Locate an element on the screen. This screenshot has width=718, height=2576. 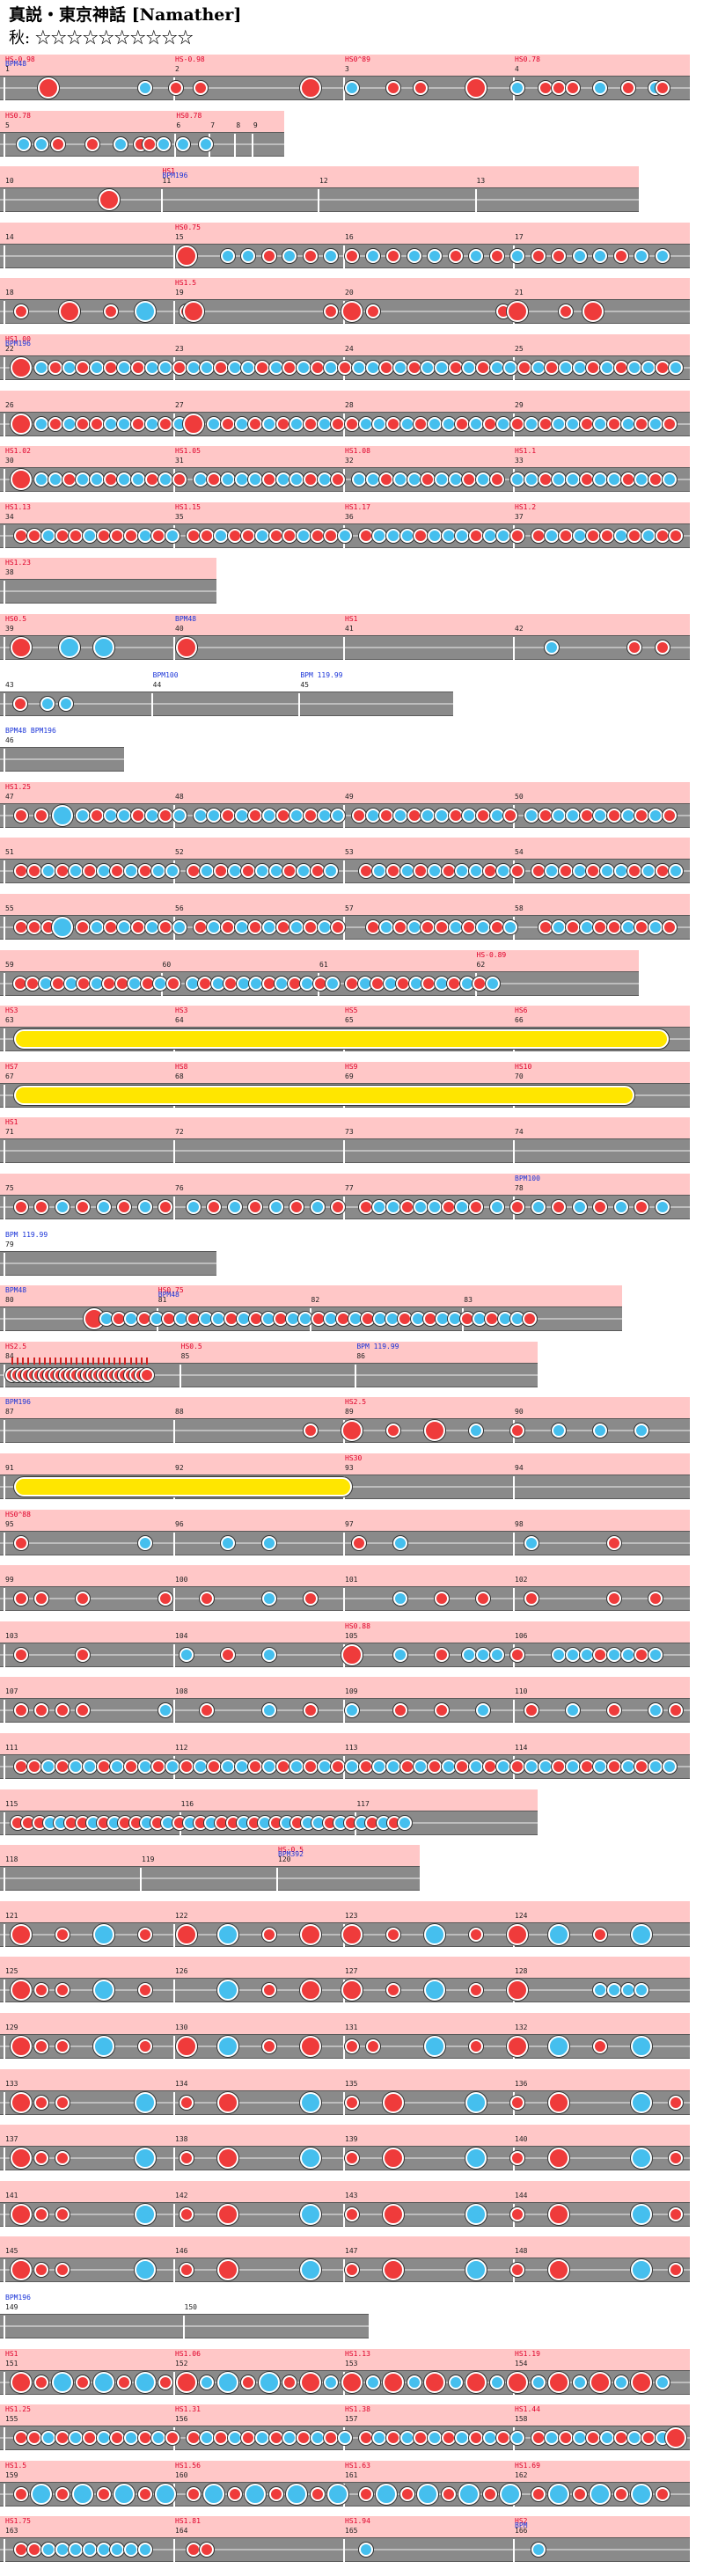
measure-number: 103 is located at coordinates (11, 1635).